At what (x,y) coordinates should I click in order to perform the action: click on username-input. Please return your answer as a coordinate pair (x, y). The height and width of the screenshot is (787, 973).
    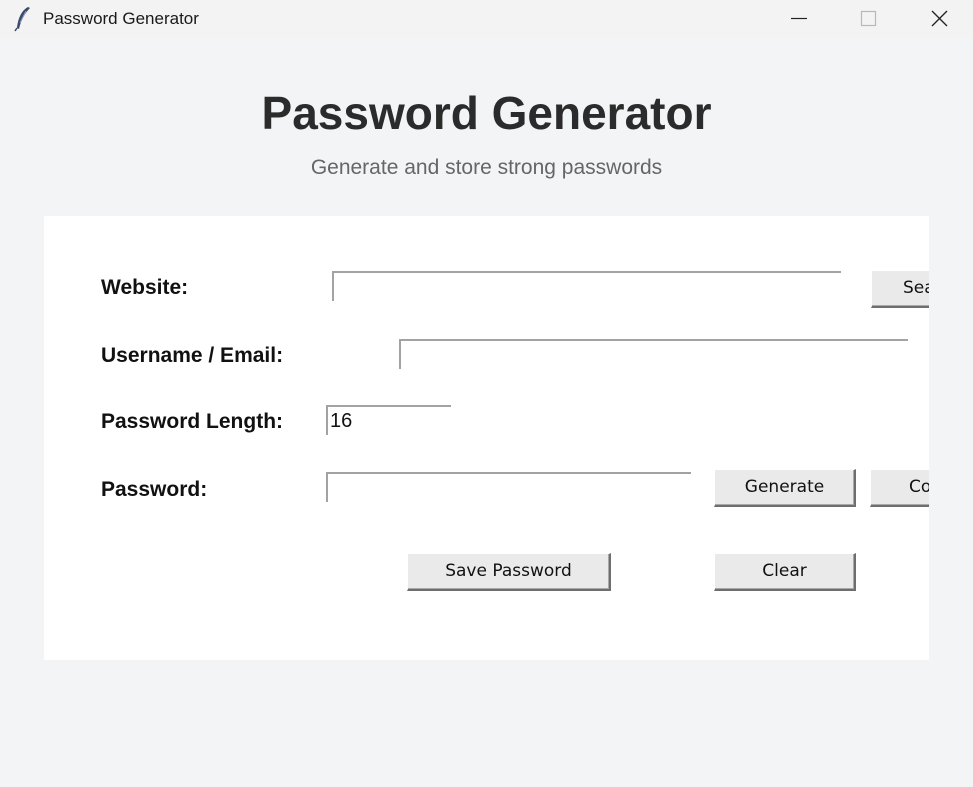
    Looking at the image, I should click on (653, 354).